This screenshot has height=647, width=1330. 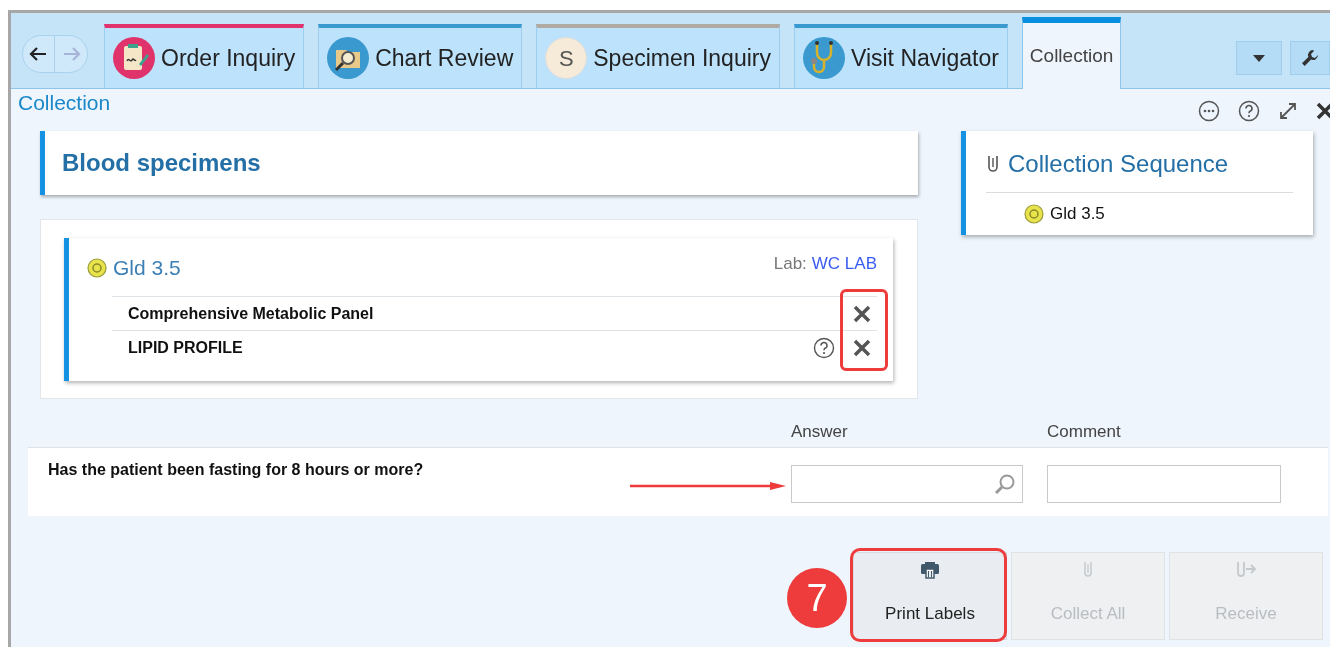 I want to click on order-name: Comprehensive Metabolic Panel, so click(x=251, y=313).